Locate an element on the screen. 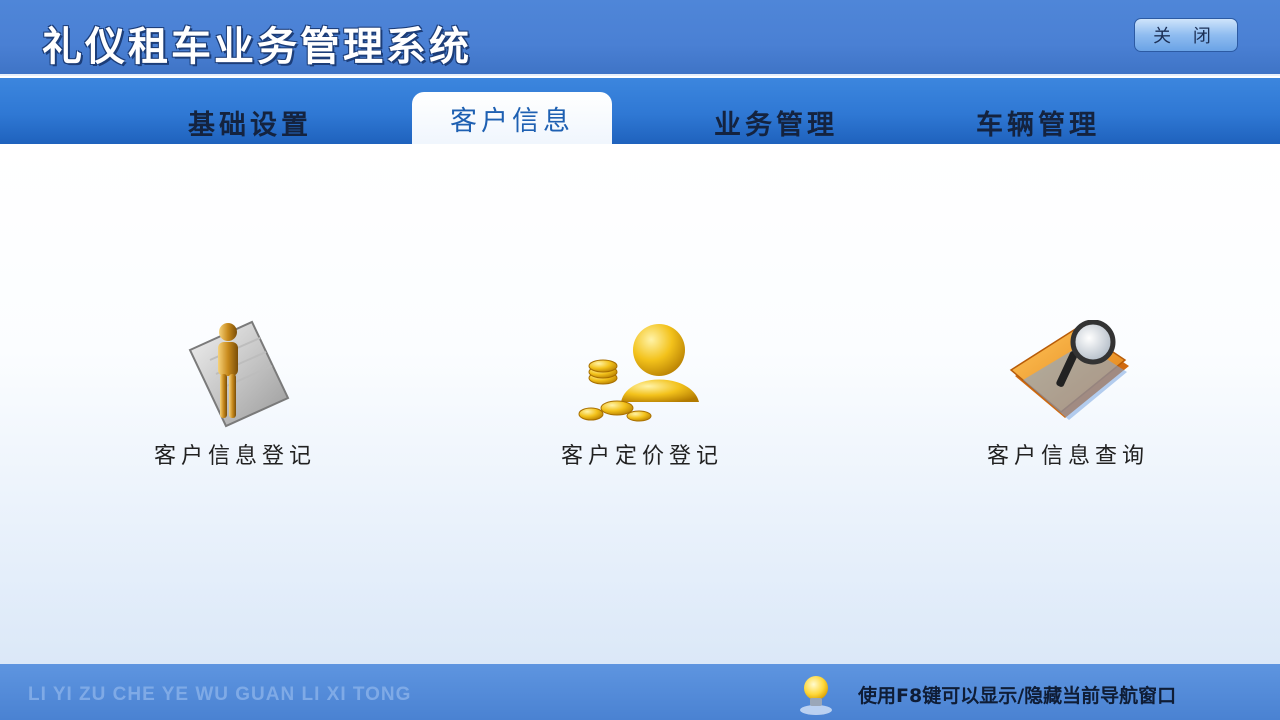 The image size is (1280, 720). lightbulb-icon is located at coordinates (816, 695).